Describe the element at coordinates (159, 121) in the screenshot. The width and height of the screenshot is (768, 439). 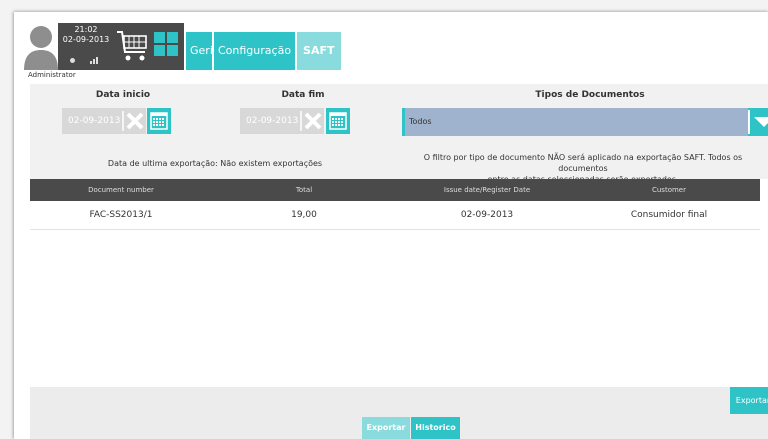
I see `start-date-calendar-icon` at that location.